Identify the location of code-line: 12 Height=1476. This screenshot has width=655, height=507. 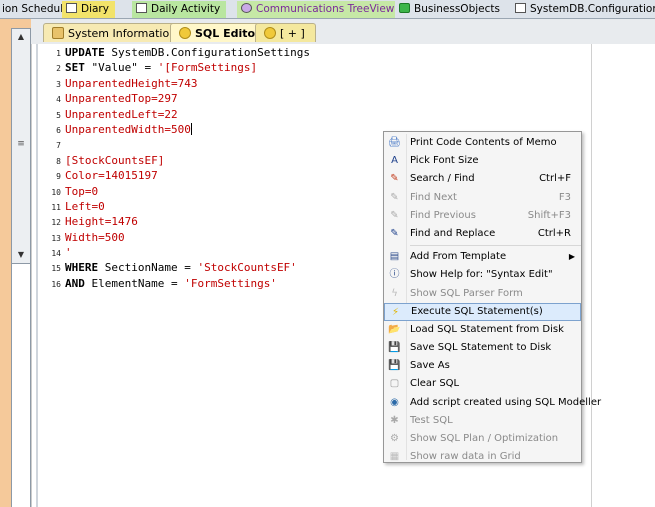
(174, 221).